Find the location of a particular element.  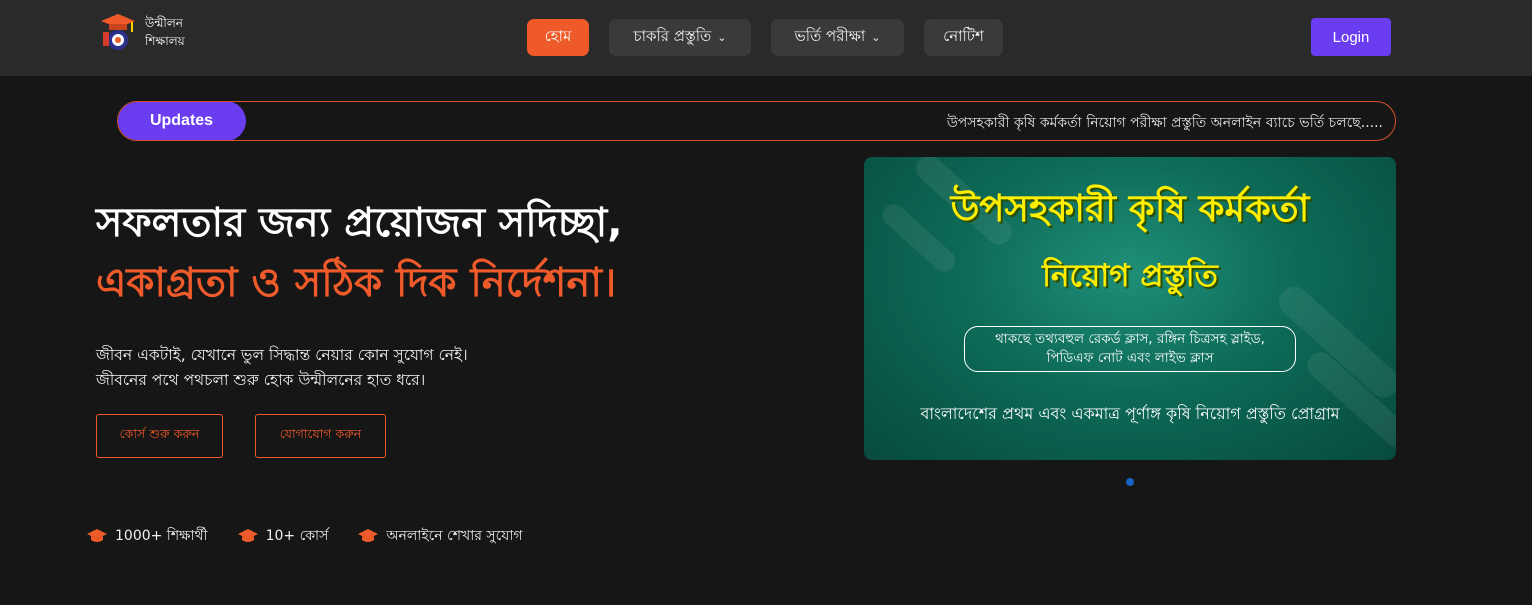

contact-button: যোগাযোগ করুন is located at coordinates (320, 436).